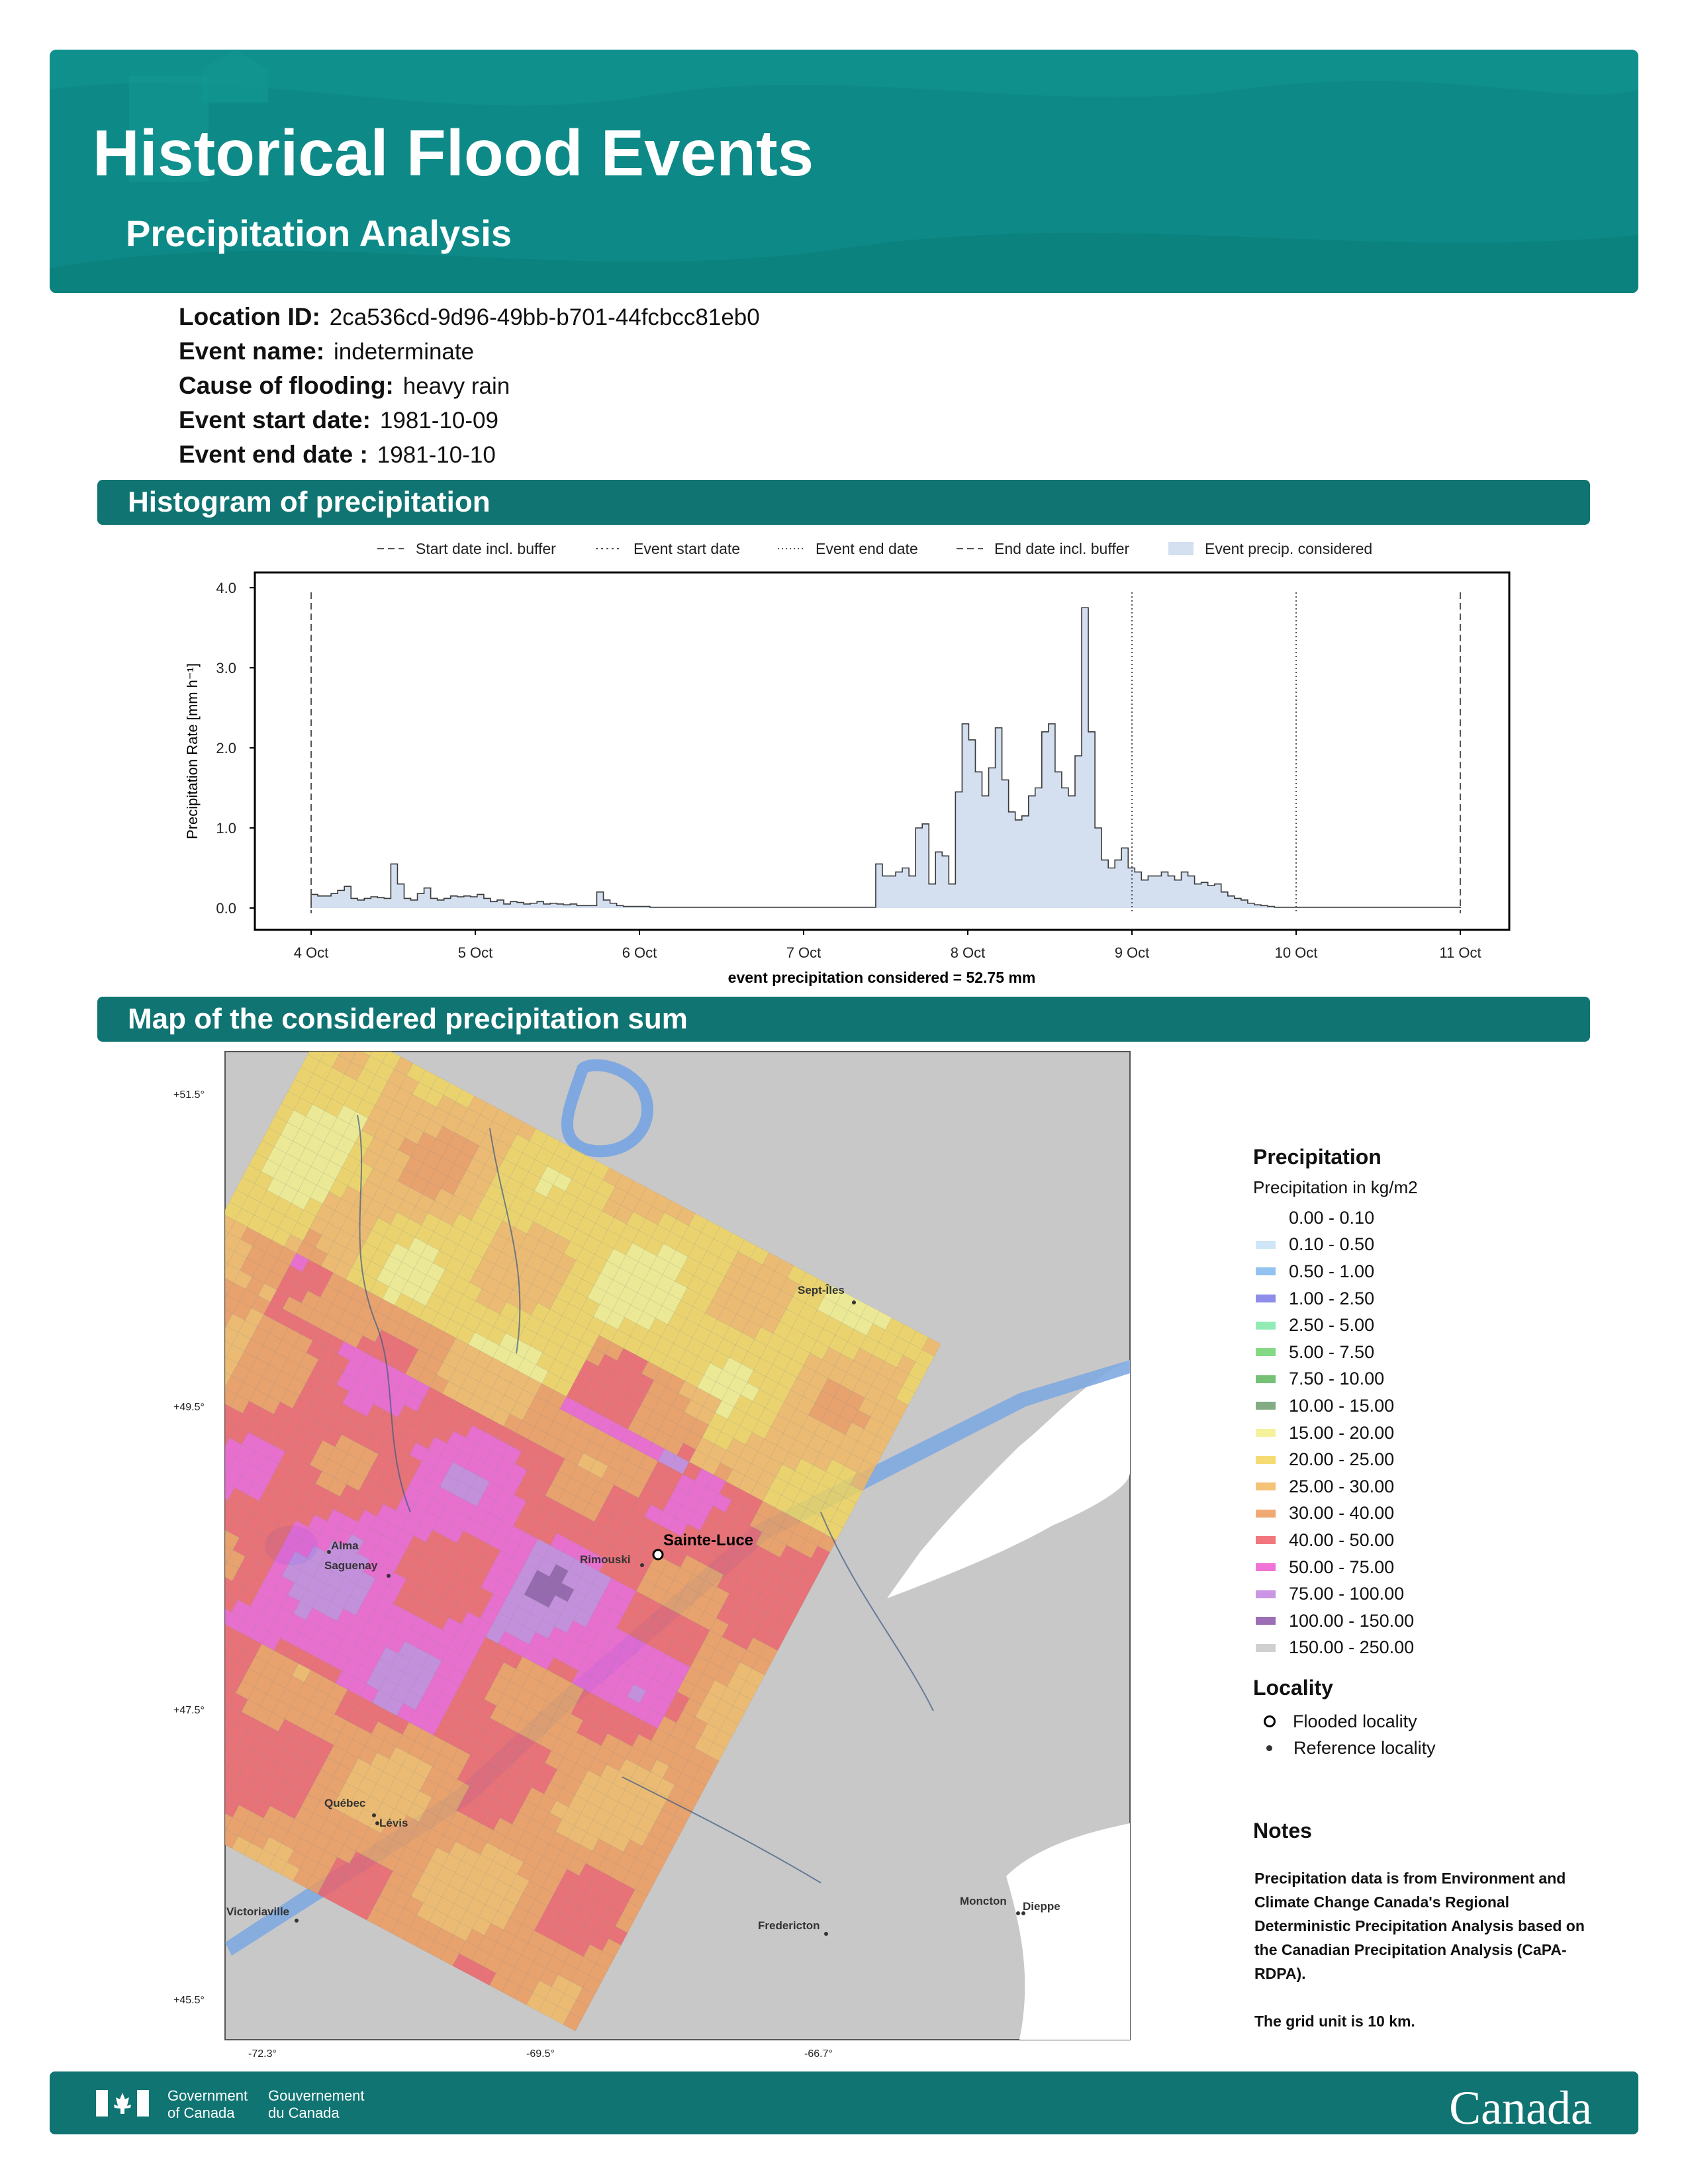 Image resolution: width=1688 pixels, height=2184 pixels. What do you see at coordinates (189, 1407) in the screenshot?
I see `lat-tick-49-5: +49.5°` at bounding box center [189, 1407].